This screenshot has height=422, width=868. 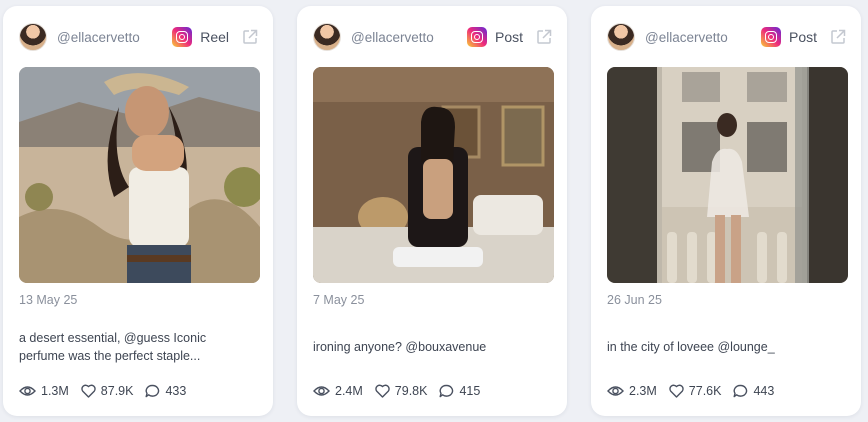 I want to click on post-caption: in the city of loveee @lounge_, so click(x=717, y=347).